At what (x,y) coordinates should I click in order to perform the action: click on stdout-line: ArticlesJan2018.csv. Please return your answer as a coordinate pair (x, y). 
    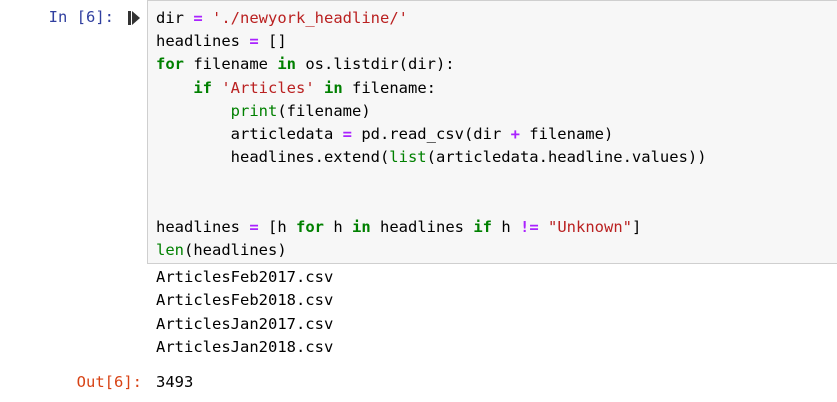
    Looking at the image, I should click on (245, 346).